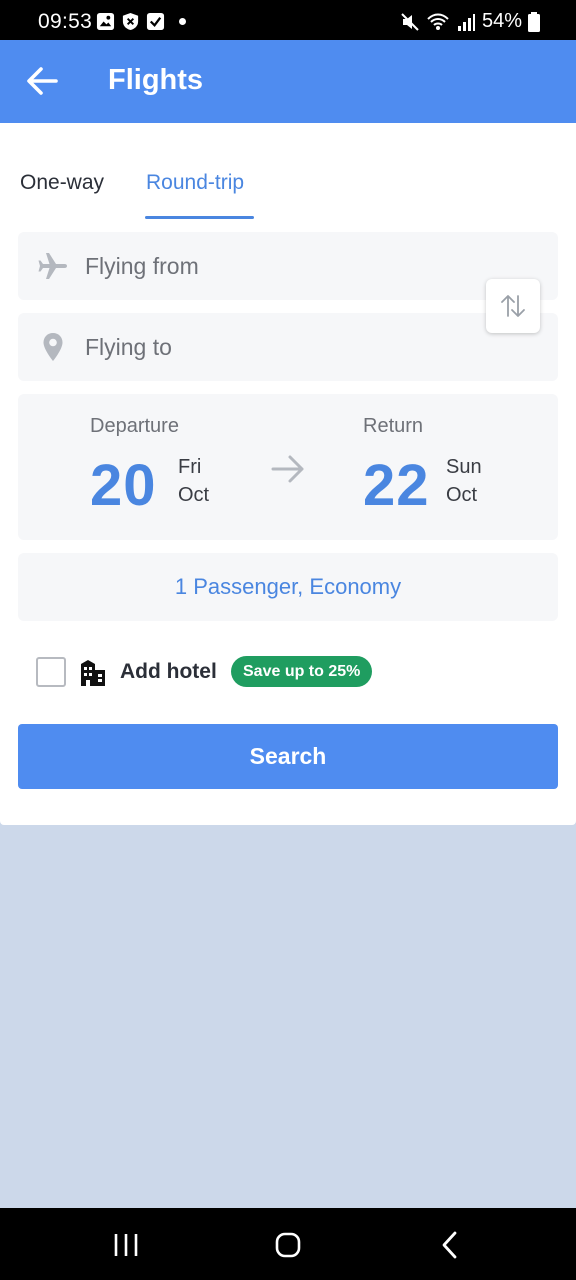  Describe the element at coordinates (393, 426) in the screenshot. I see `return-label: Return` at that location.